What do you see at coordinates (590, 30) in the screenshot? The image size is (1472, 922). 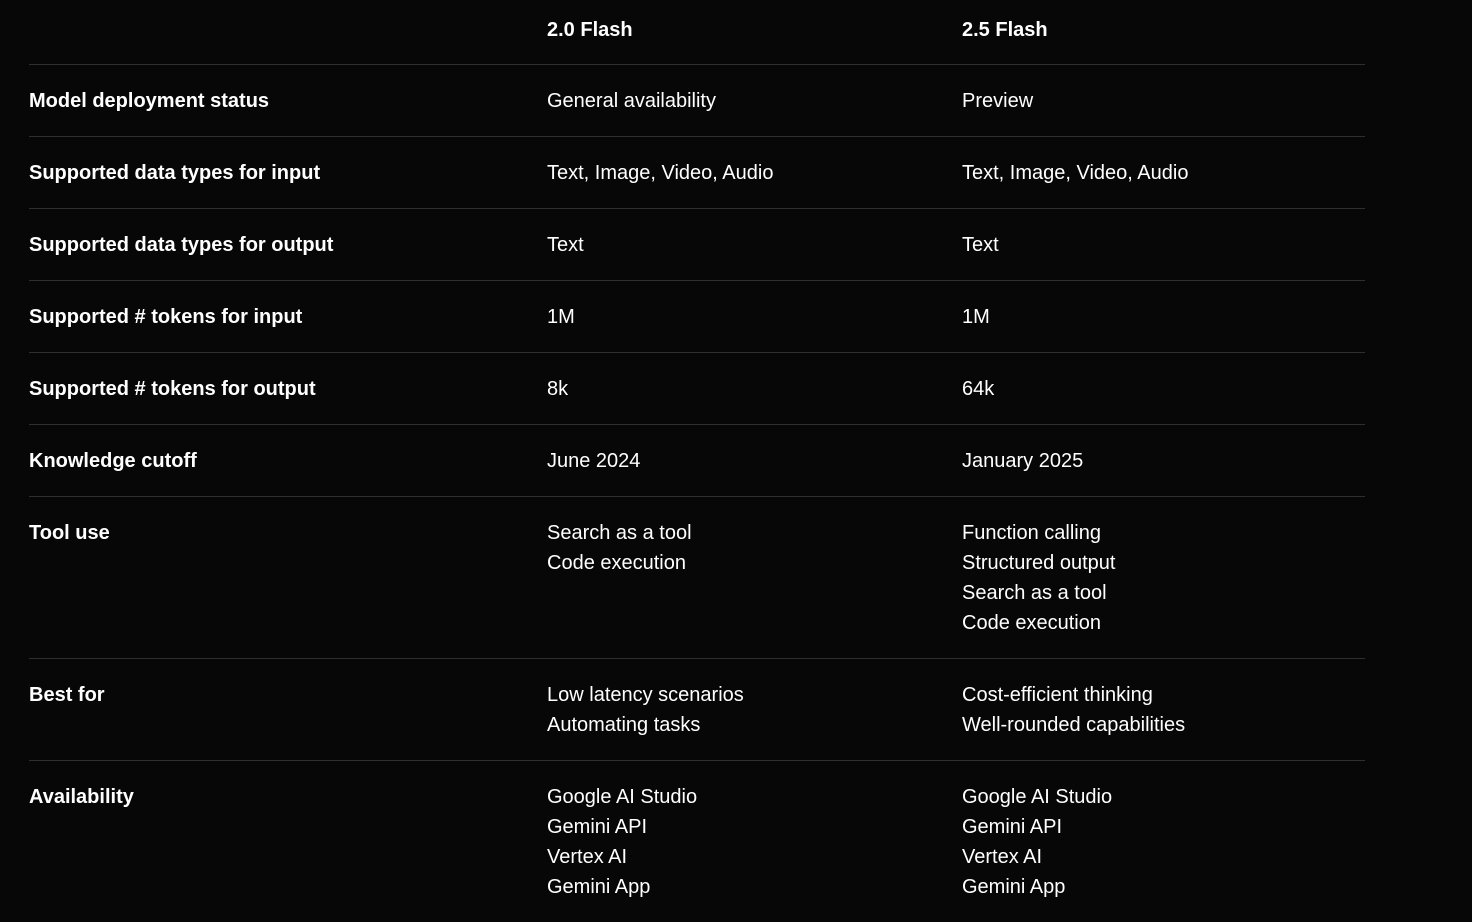 I see `header-2-0-flash: 2.0 Flash` at bounding box center [590, 30].